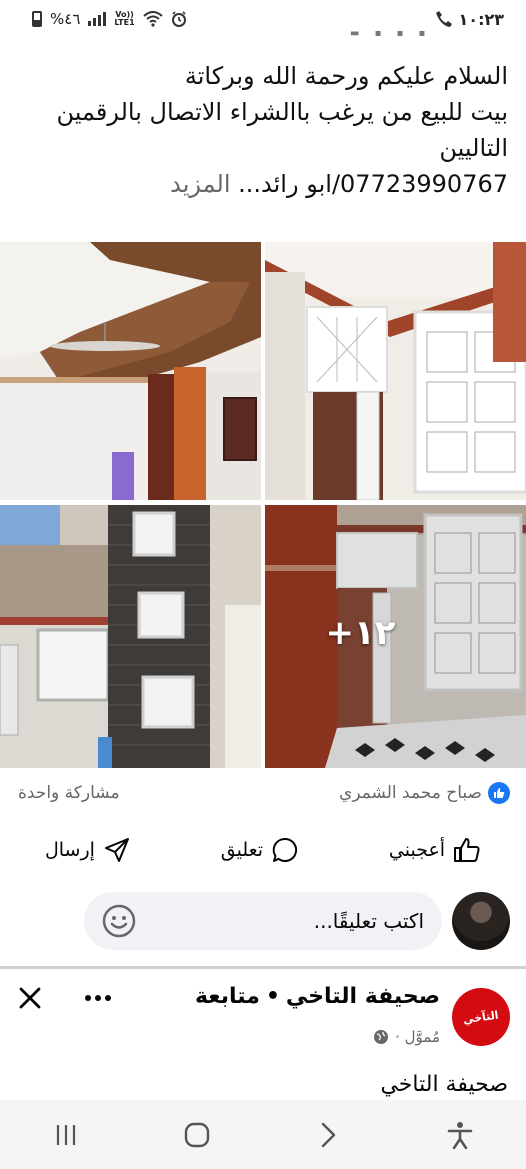 The height and width of the screenshot is (1169, 526). What do you see at coordinates (178, 19) in the screenshot?
I see `alarm-icon` at bounding box center [178, 19].